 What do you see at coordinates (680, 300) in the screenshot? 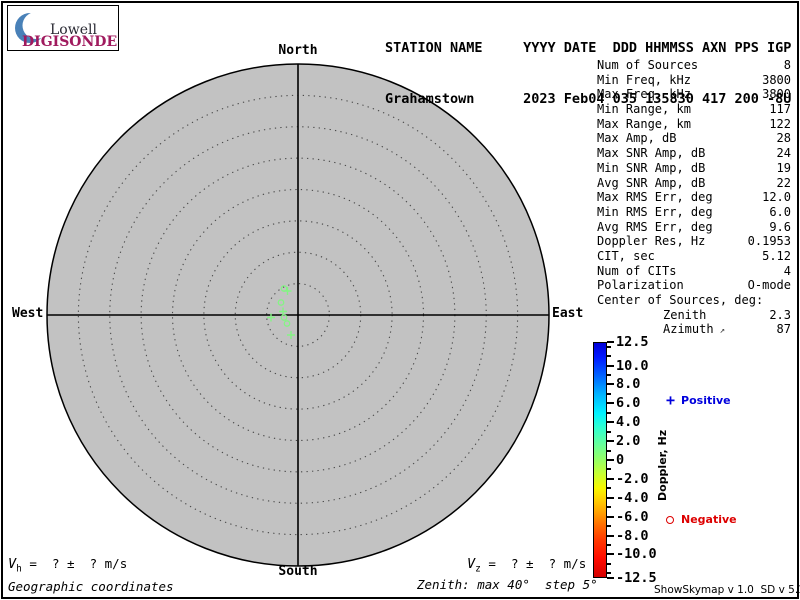
I see `parameter-label: Center of Sources, deg:` at bounding box center [680, 300].